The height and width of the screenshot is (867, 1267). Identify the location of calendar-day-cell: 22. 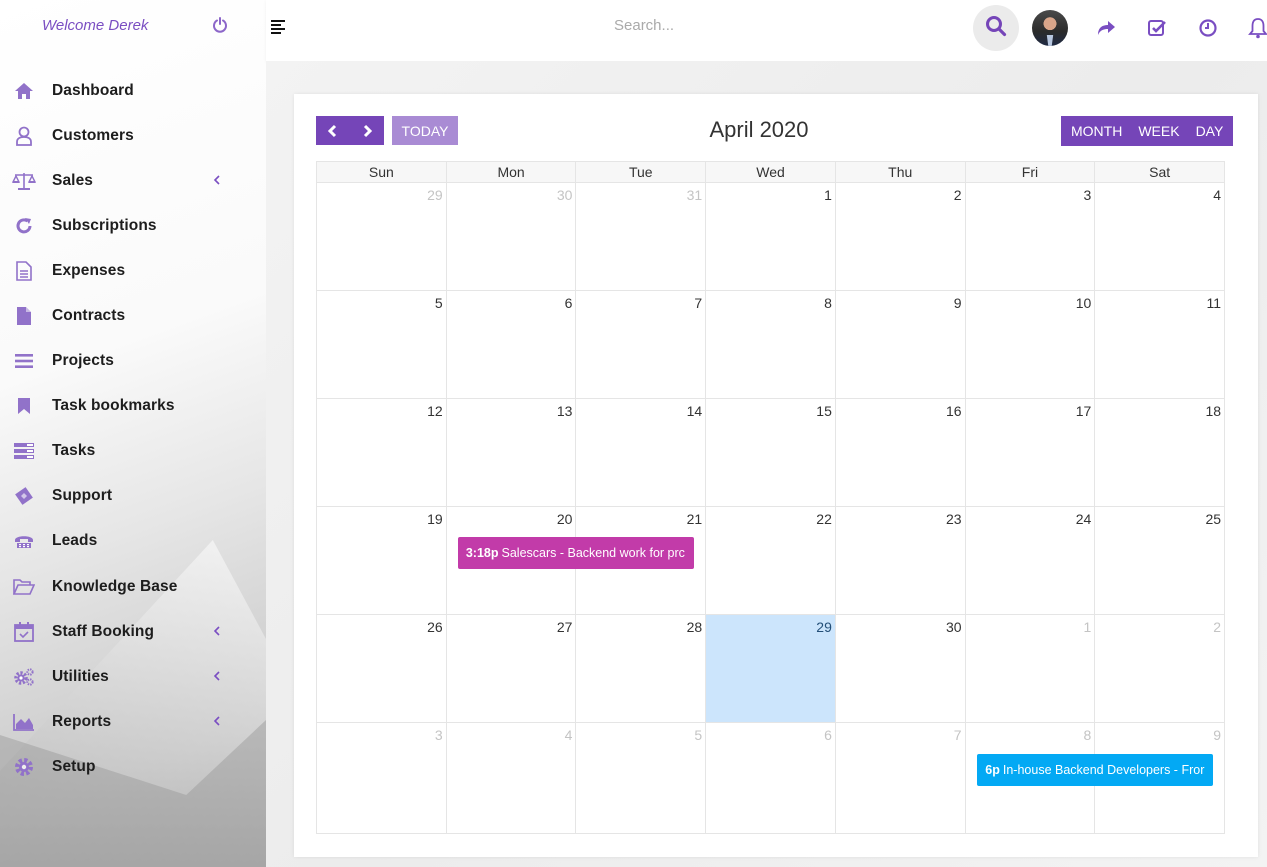
(771, 560).